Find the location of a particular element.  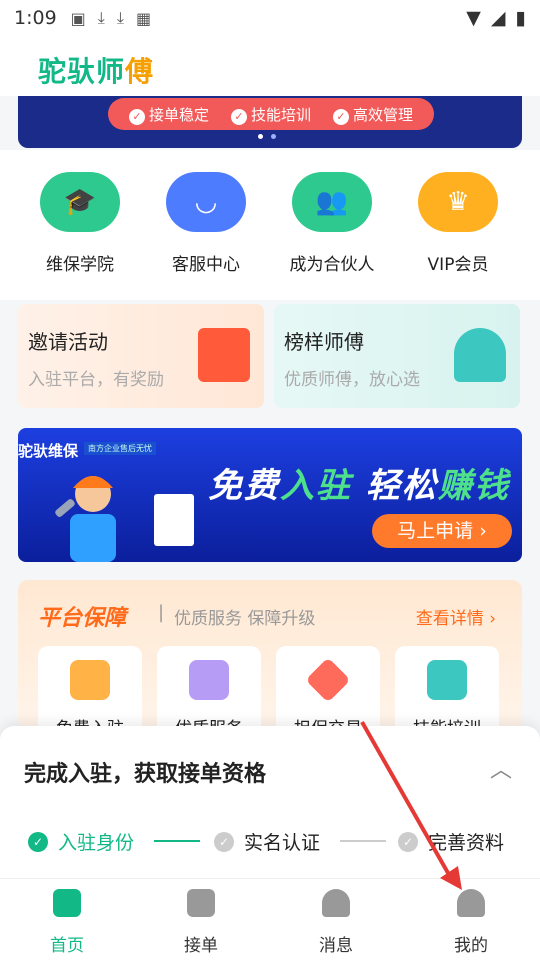

feature-cards: 邀请活动 入驻平台，有奖励 榜样师傅 优质师傅，放心选 is located at coordinates (270, 356).